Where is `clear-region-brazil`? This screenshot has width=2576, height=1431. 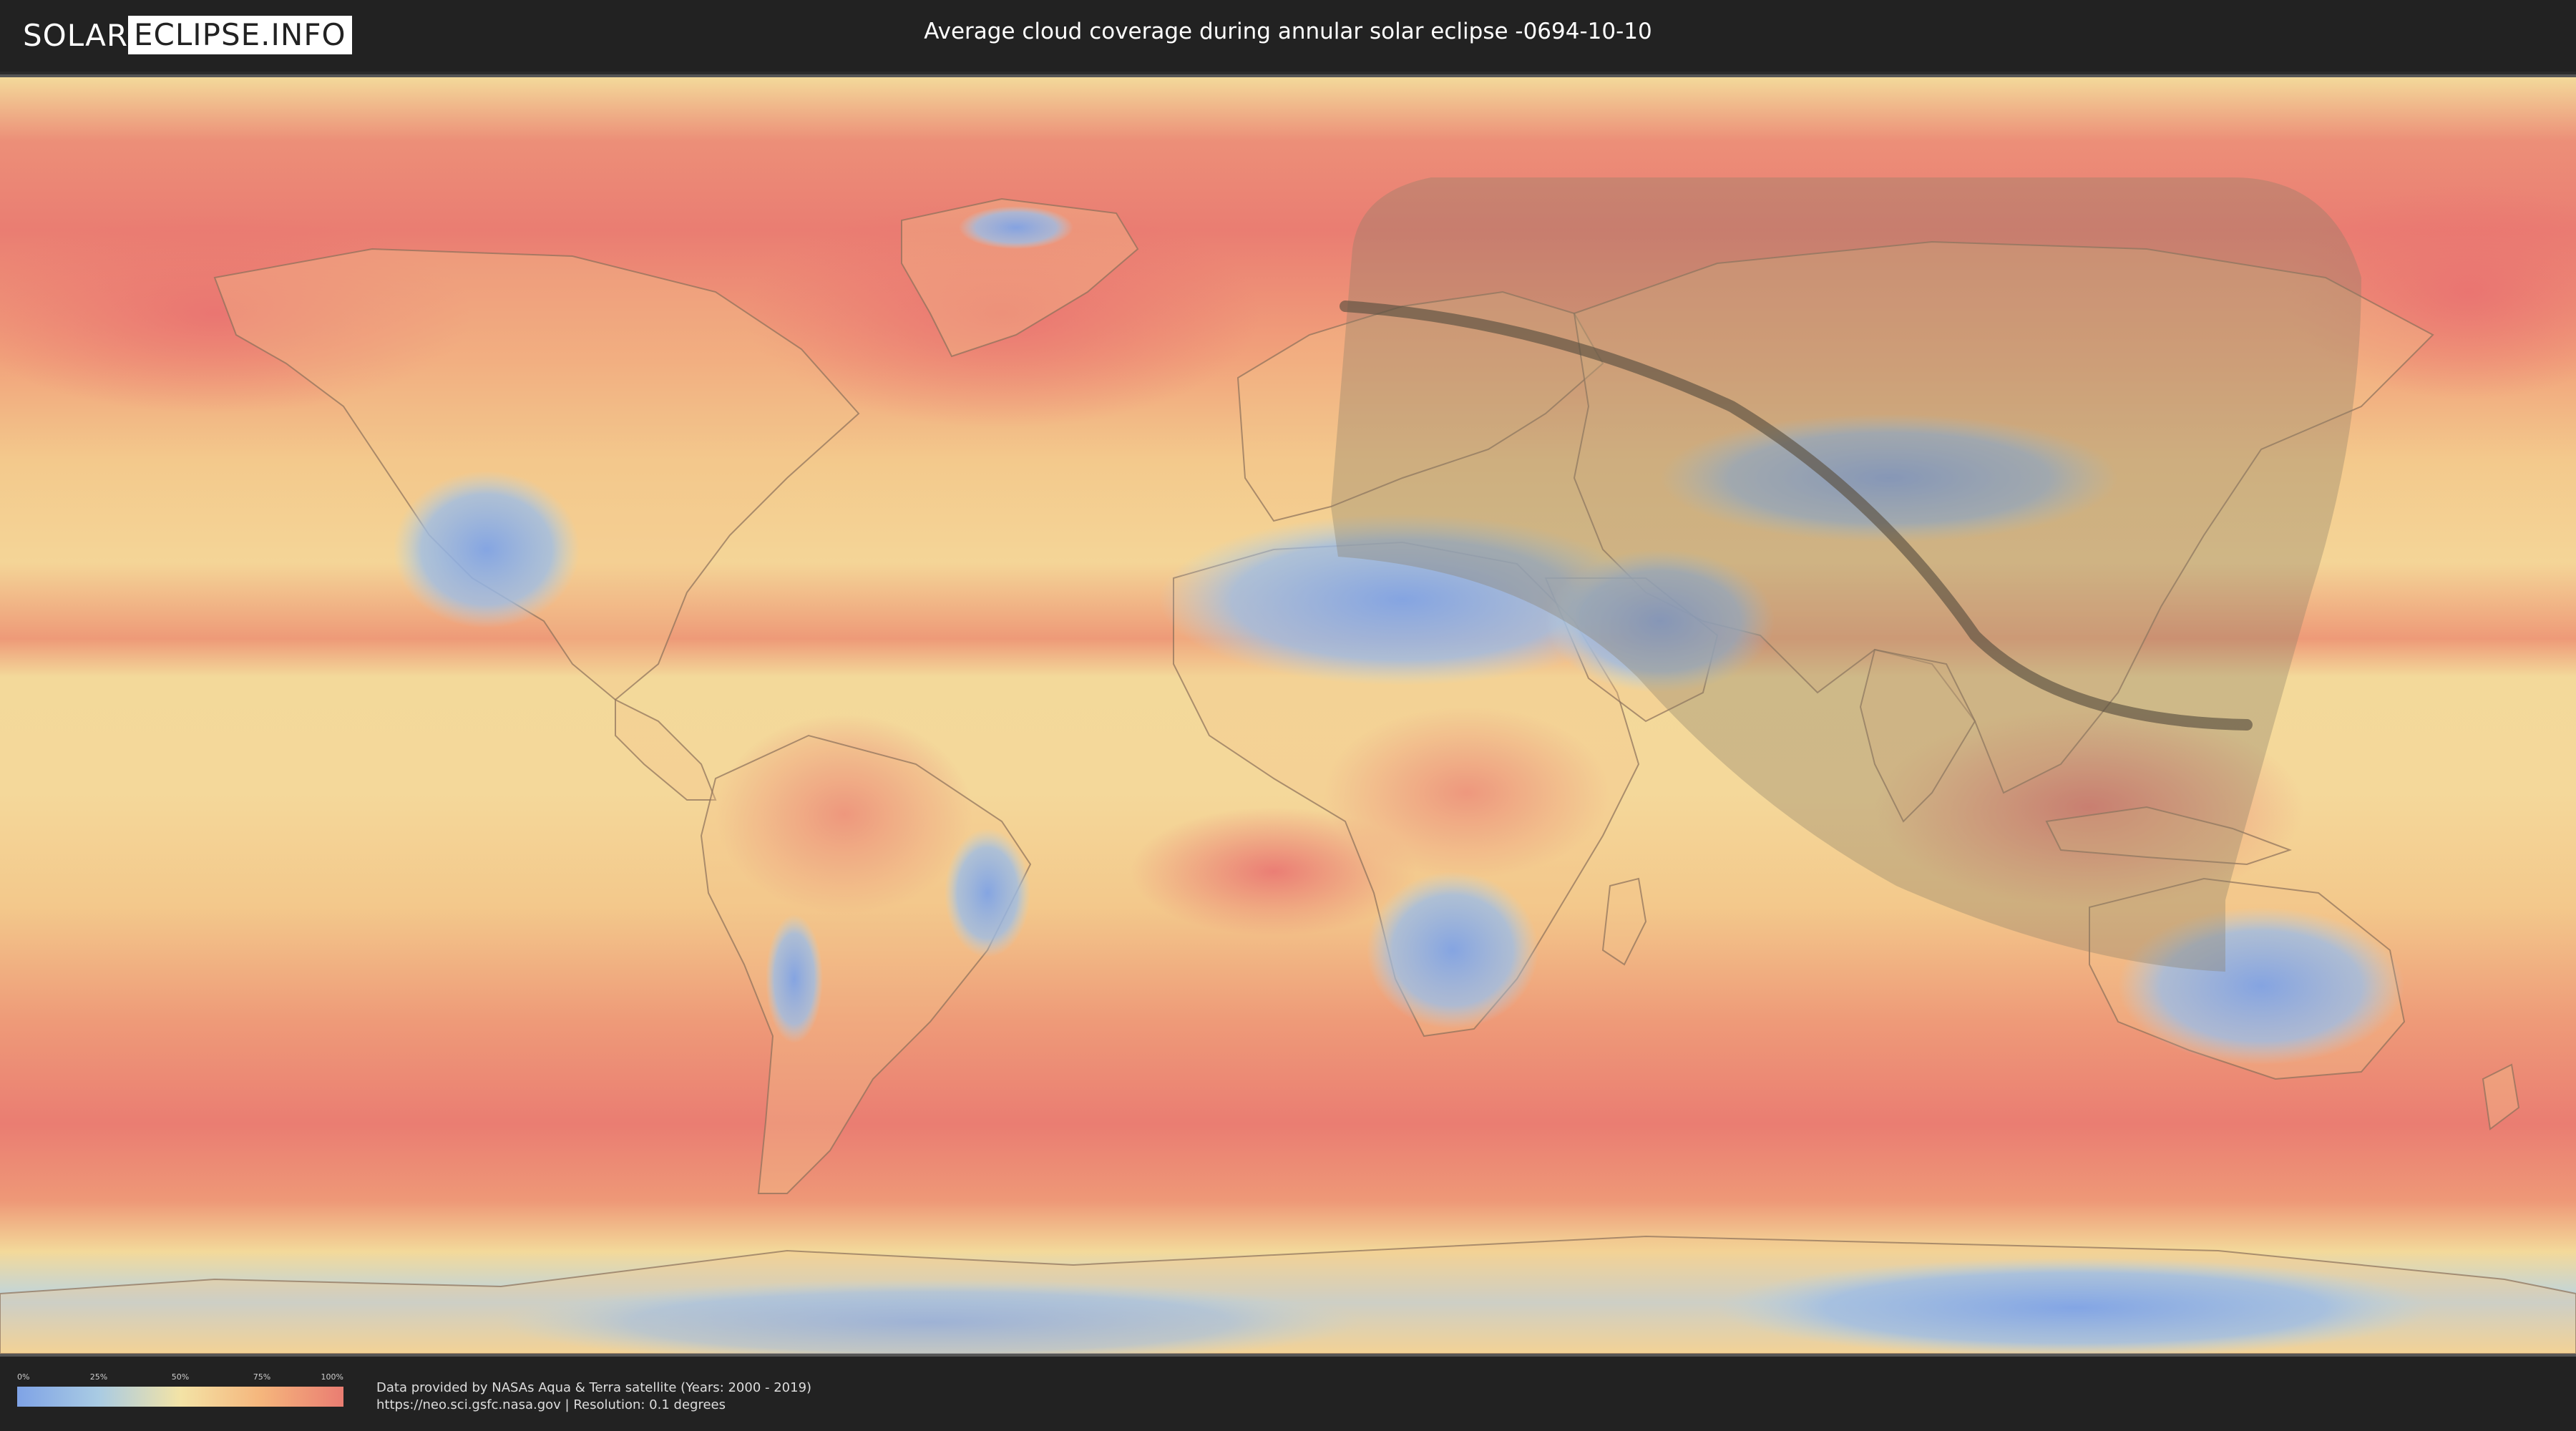 clear-region-brazil is located at coordinates (987, 893).